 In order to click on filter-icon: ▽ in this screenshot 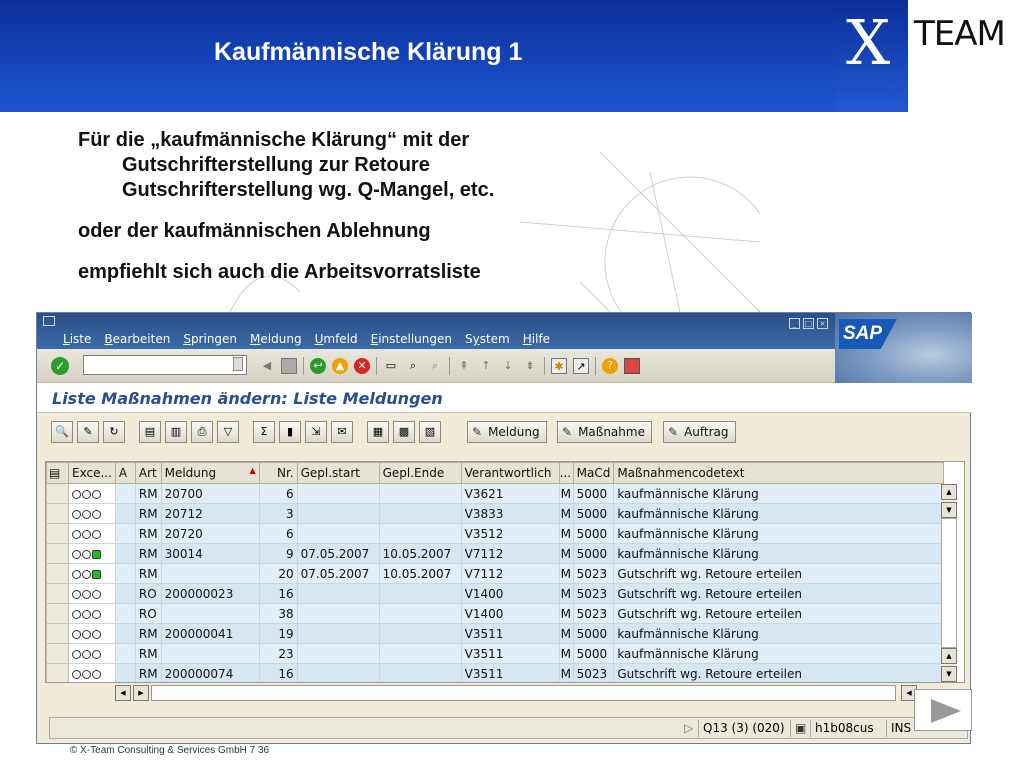, I will do `click(228, 432)`.